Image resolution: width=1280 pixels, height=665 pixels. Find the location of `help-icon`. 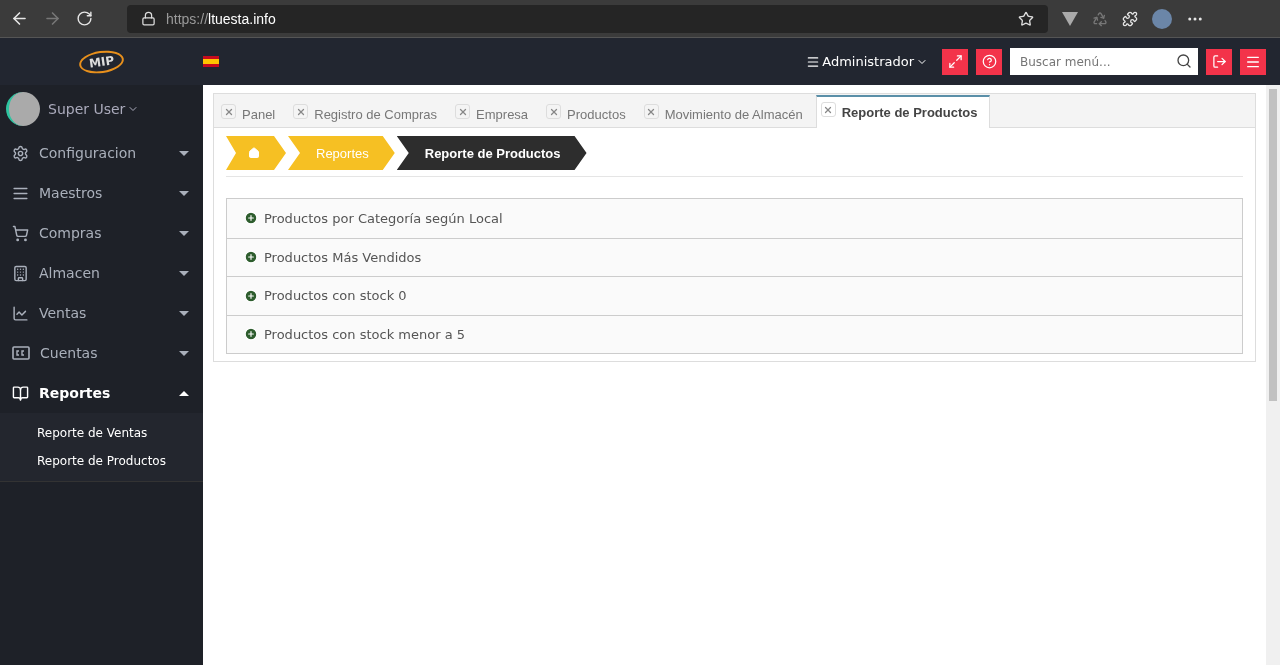

help-icon is located at coordinates (989, 61).